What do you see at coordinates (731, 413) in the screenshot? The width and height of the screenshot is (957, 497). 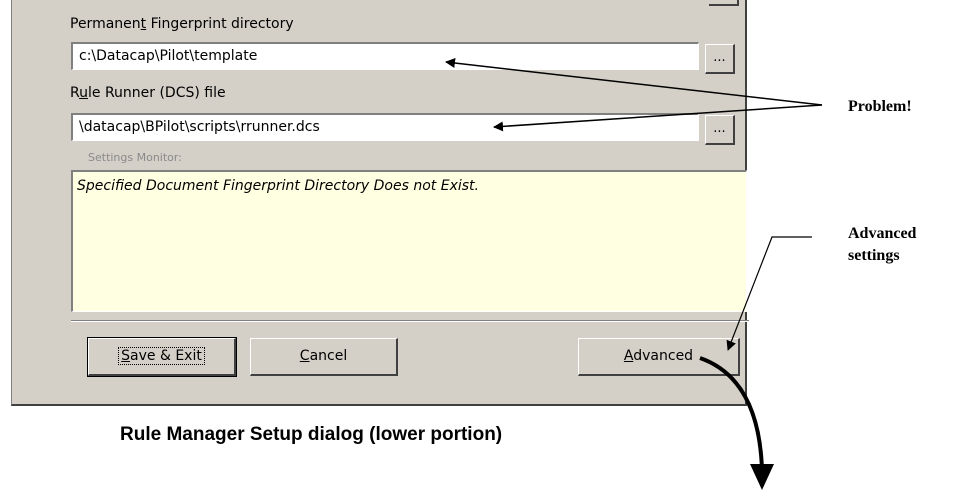 I see `down-curve-arrow` at bounding box center [731, 413].